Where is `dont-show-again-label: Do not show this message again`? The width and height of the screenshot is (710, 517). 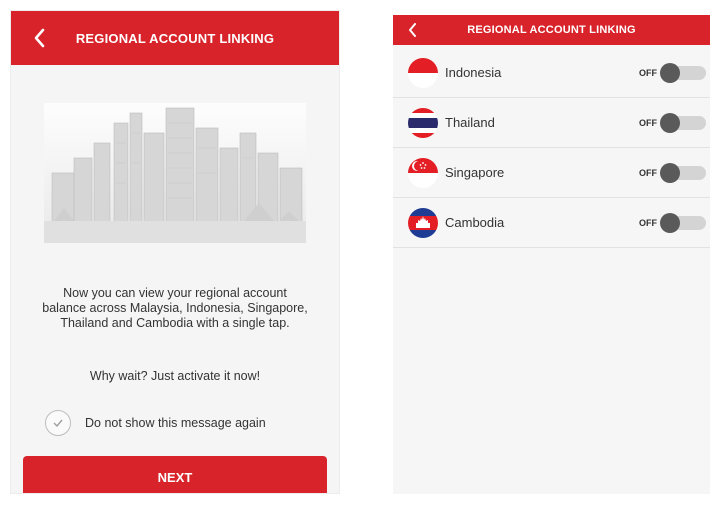 dont-show-again-label: Do not show this message again is located at coordinates (175, 423).